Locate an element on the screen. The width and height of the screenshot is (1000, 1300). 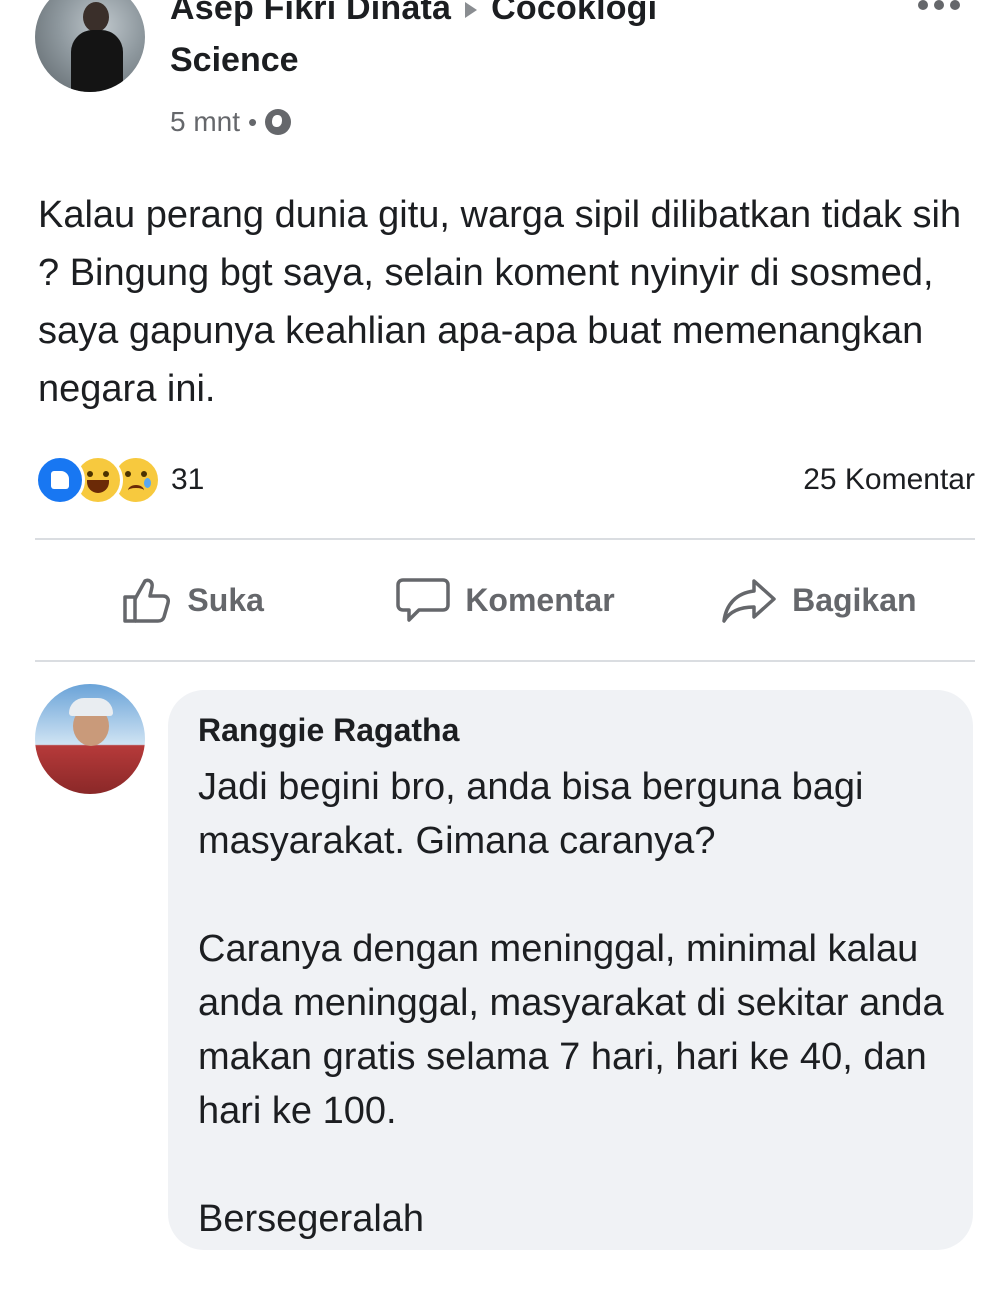
author-avatar is located at coordinates (90, 46).